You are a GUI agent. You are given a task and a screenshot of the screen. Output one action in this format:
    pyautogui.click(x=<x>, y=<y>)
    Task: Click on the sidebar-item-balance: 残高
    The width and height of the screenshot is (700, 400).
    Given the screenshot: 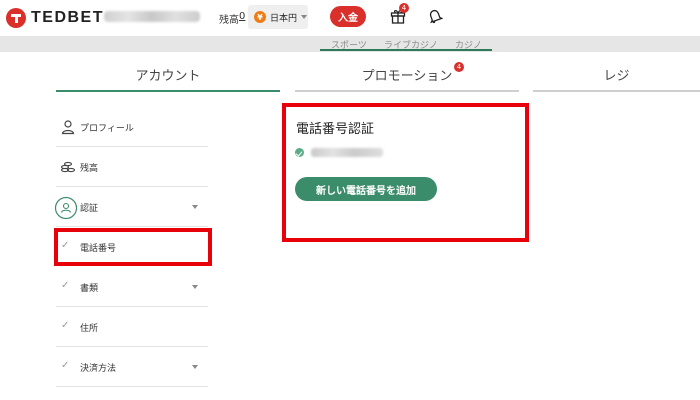 What is the action you would take?
    pyautogui.click(x=132, y=167)
    